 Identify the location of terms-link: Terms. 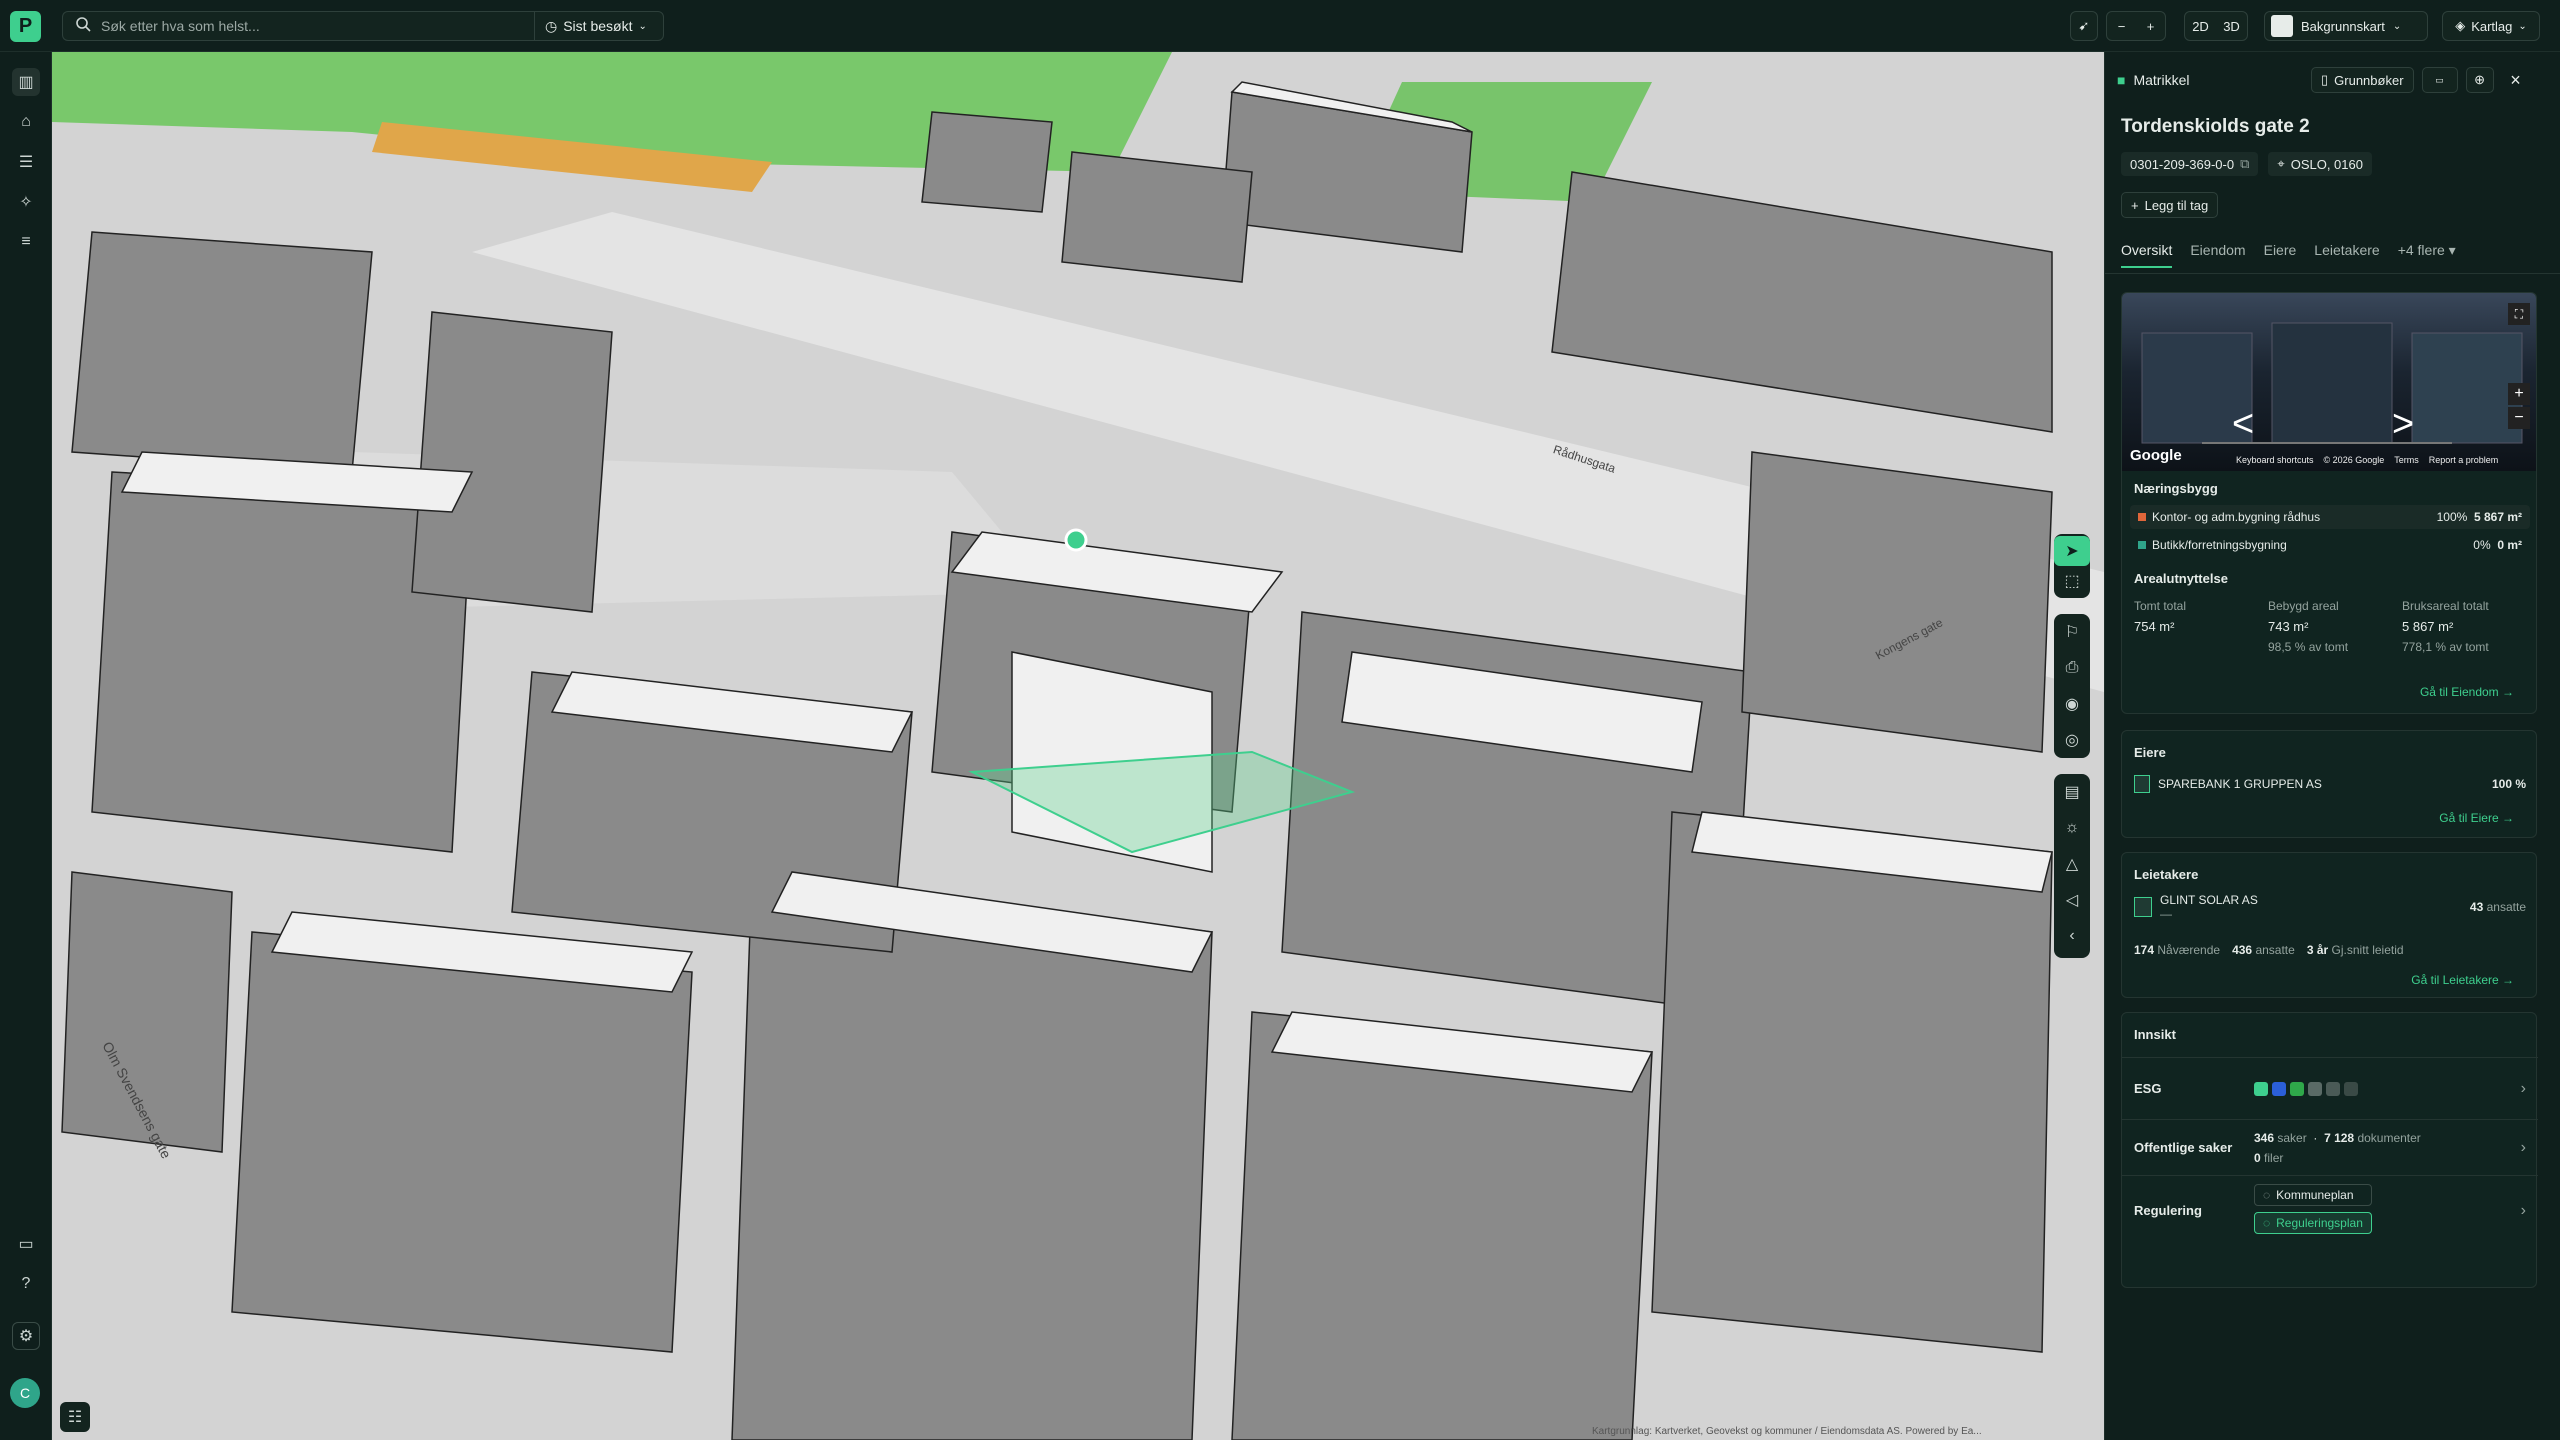
(2406, 460).